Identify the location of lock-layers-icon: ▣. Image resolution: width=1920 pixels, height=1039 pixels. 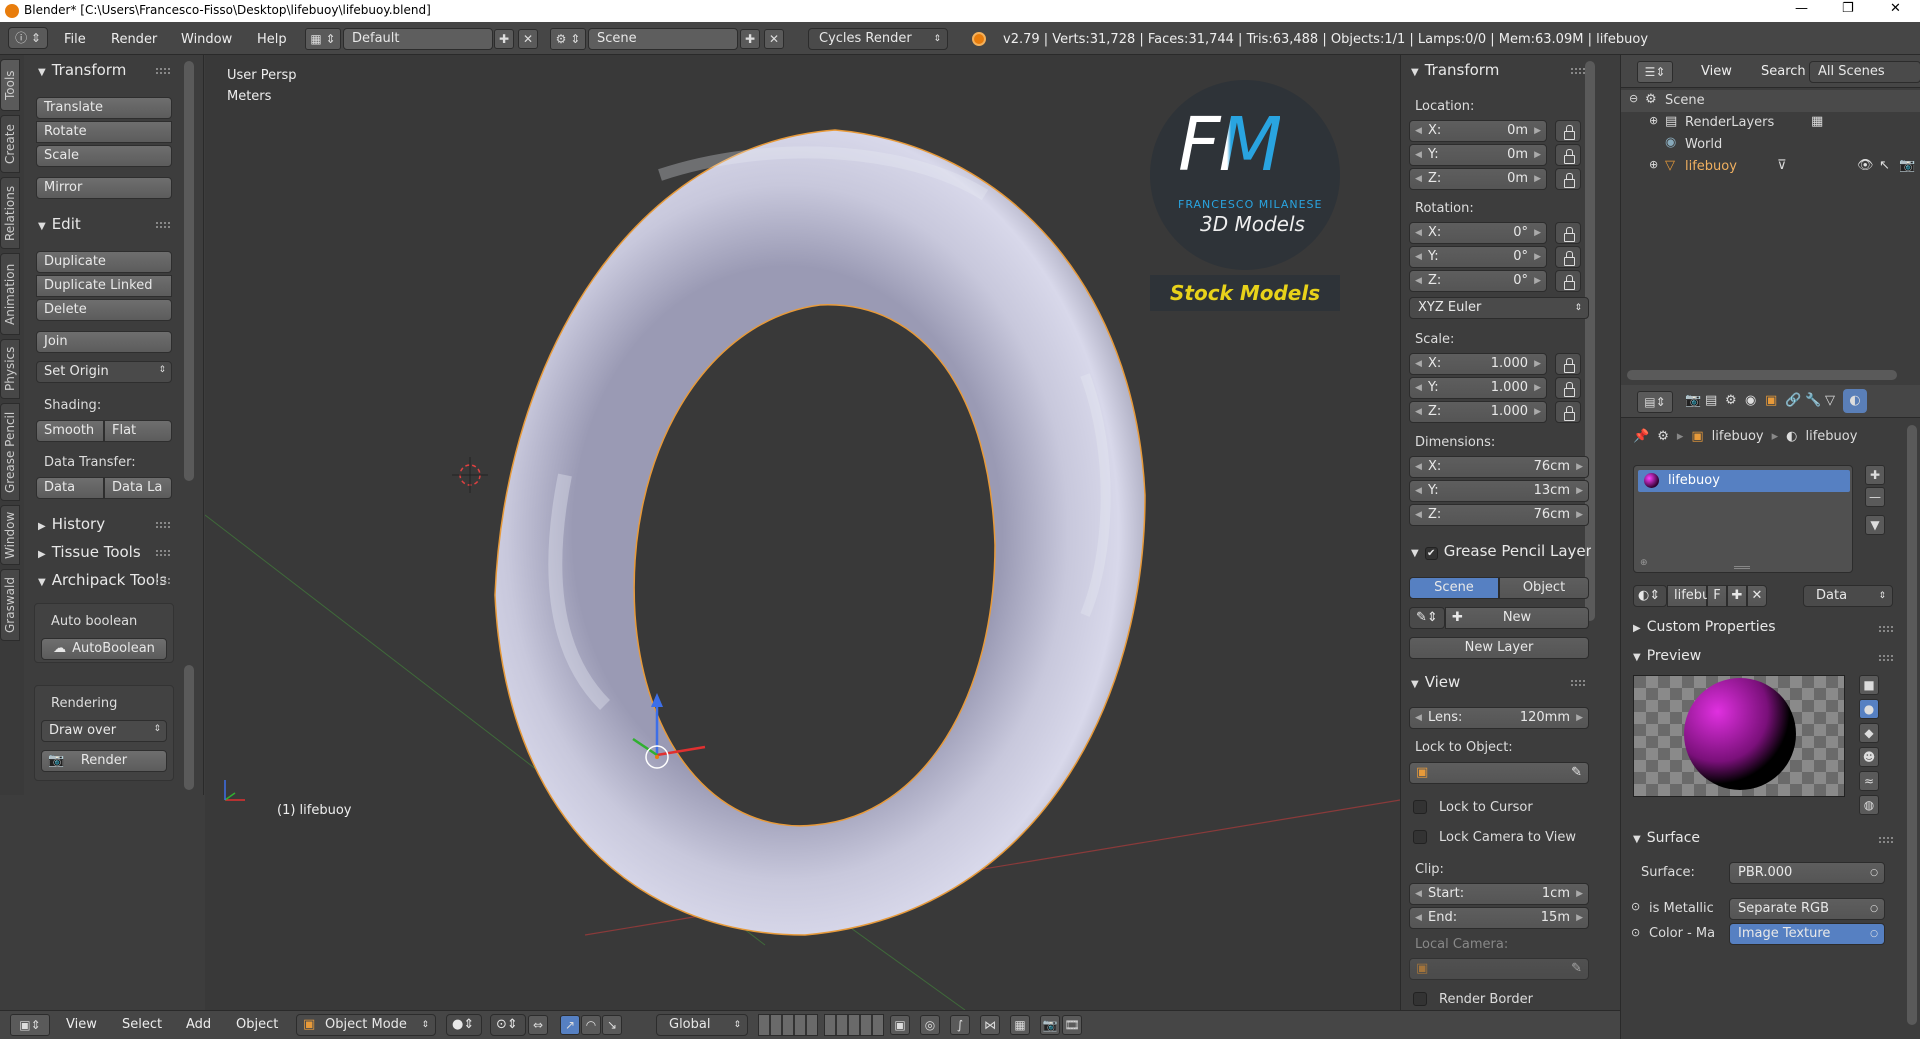
(900, 1025).